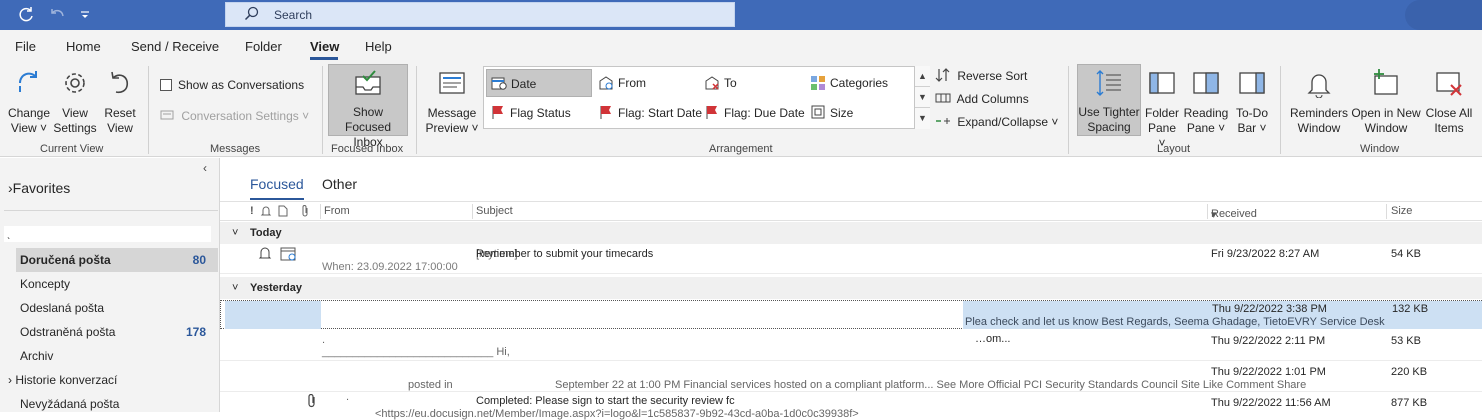  What do you see at coordinates (859, 83) in the screenshot?
I see `arrange-categories-label: Categories` at bounding box center [859, 83].